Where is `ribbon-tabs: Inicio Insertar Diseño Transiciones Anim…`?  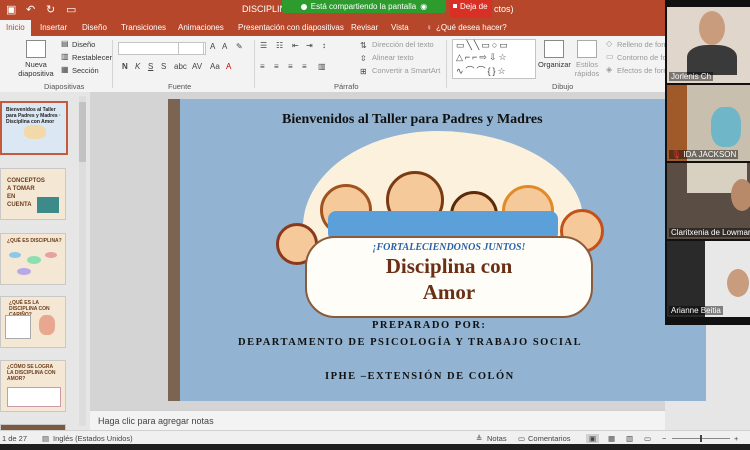 ribbon-tabs: Inicio Insertar Diseño Transiciones Anim… is located at coordinates (375, 28).